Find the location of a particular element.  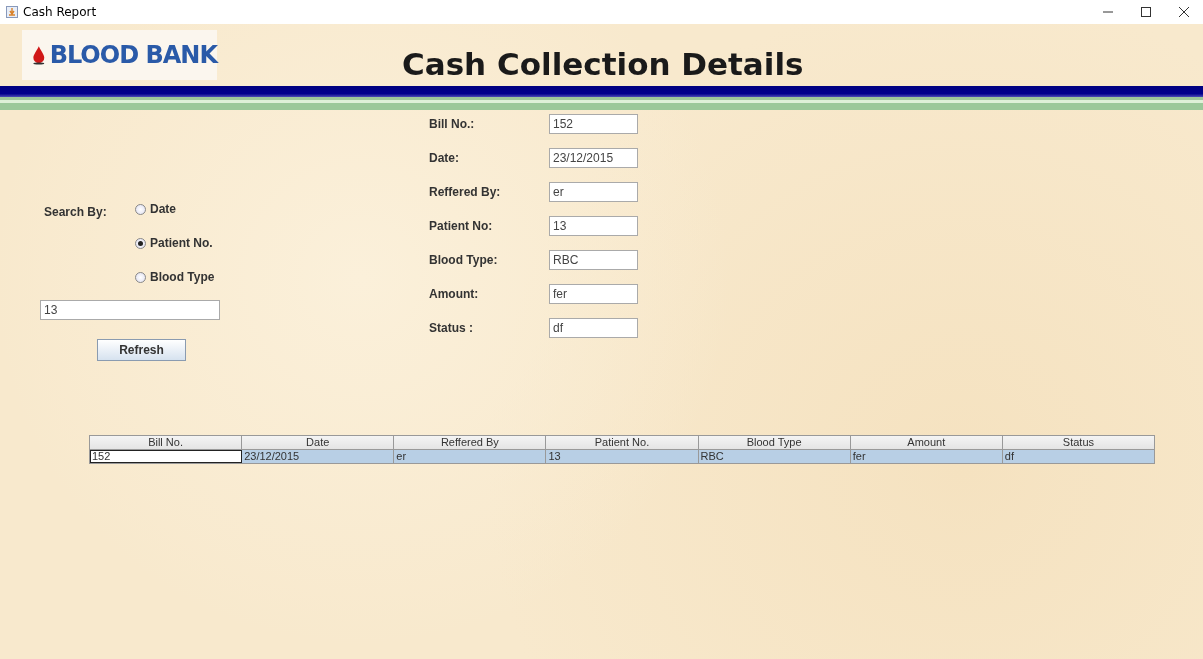

text-field: RBC is located at coordinates (593, 260).